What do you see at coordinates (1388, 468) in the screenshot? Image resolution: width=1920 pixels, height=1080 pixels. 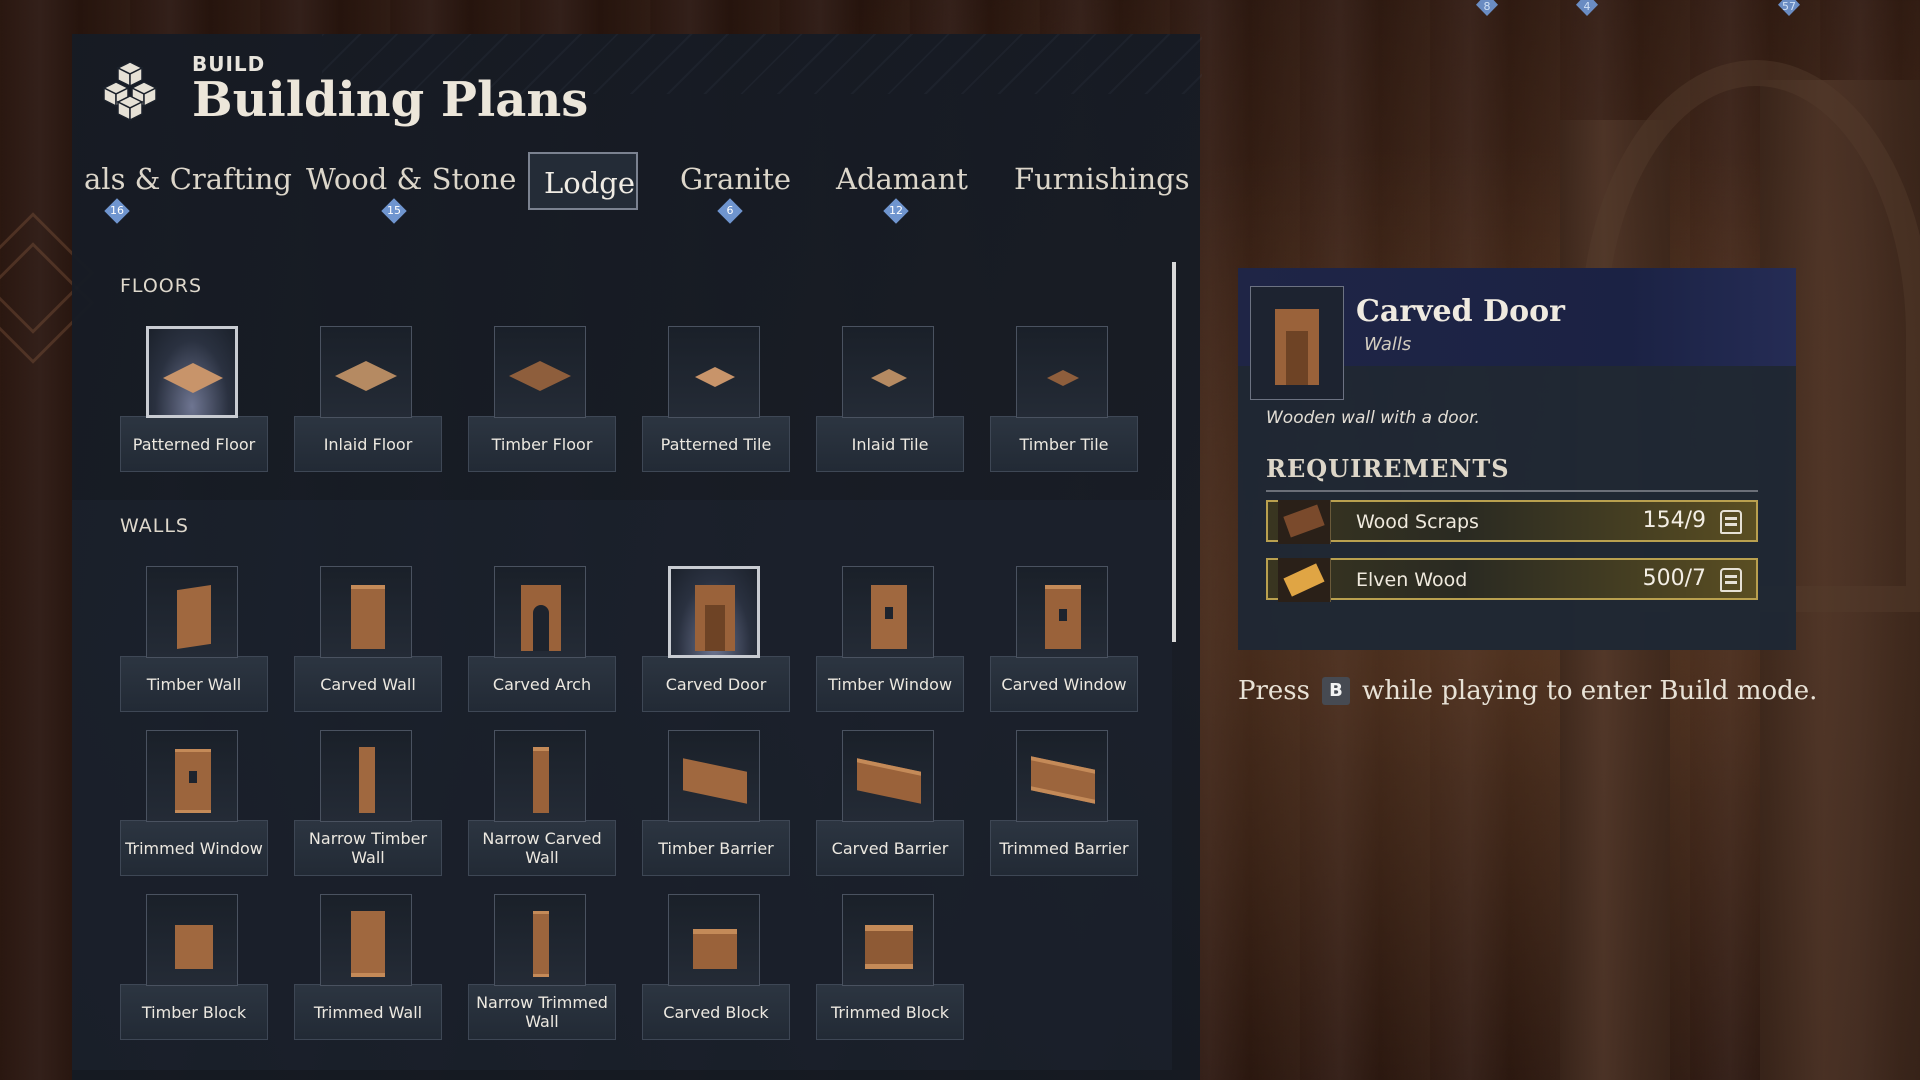 I see `requirements-title: REQUIREMENTS` at bounding box center [1388, 468].